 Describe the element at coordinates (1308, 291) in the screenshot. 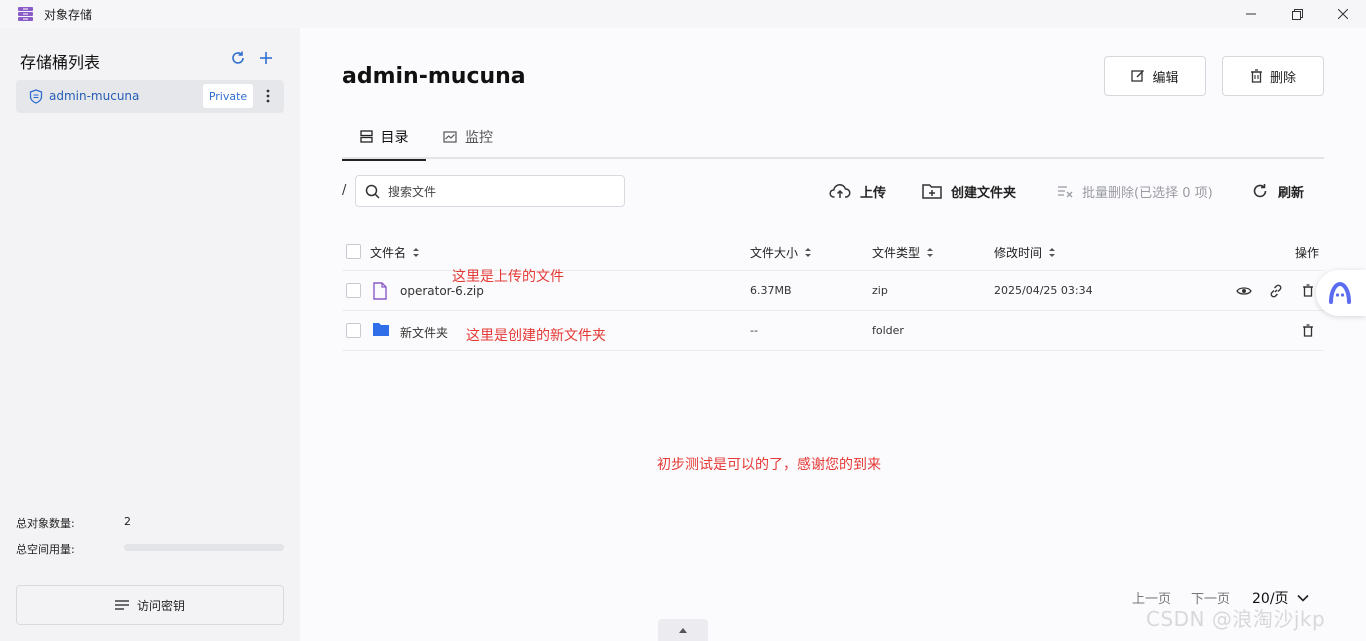

I see `delete-file-icon` at that location.